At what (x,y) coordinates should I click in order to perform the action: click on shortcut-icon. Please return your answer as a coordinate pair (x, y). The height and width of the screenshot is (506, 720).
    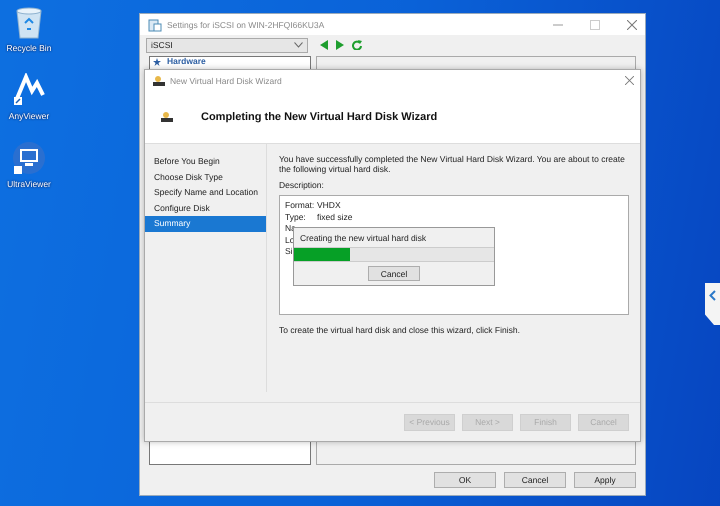
    Looking at the image, I should click on (29, 90).